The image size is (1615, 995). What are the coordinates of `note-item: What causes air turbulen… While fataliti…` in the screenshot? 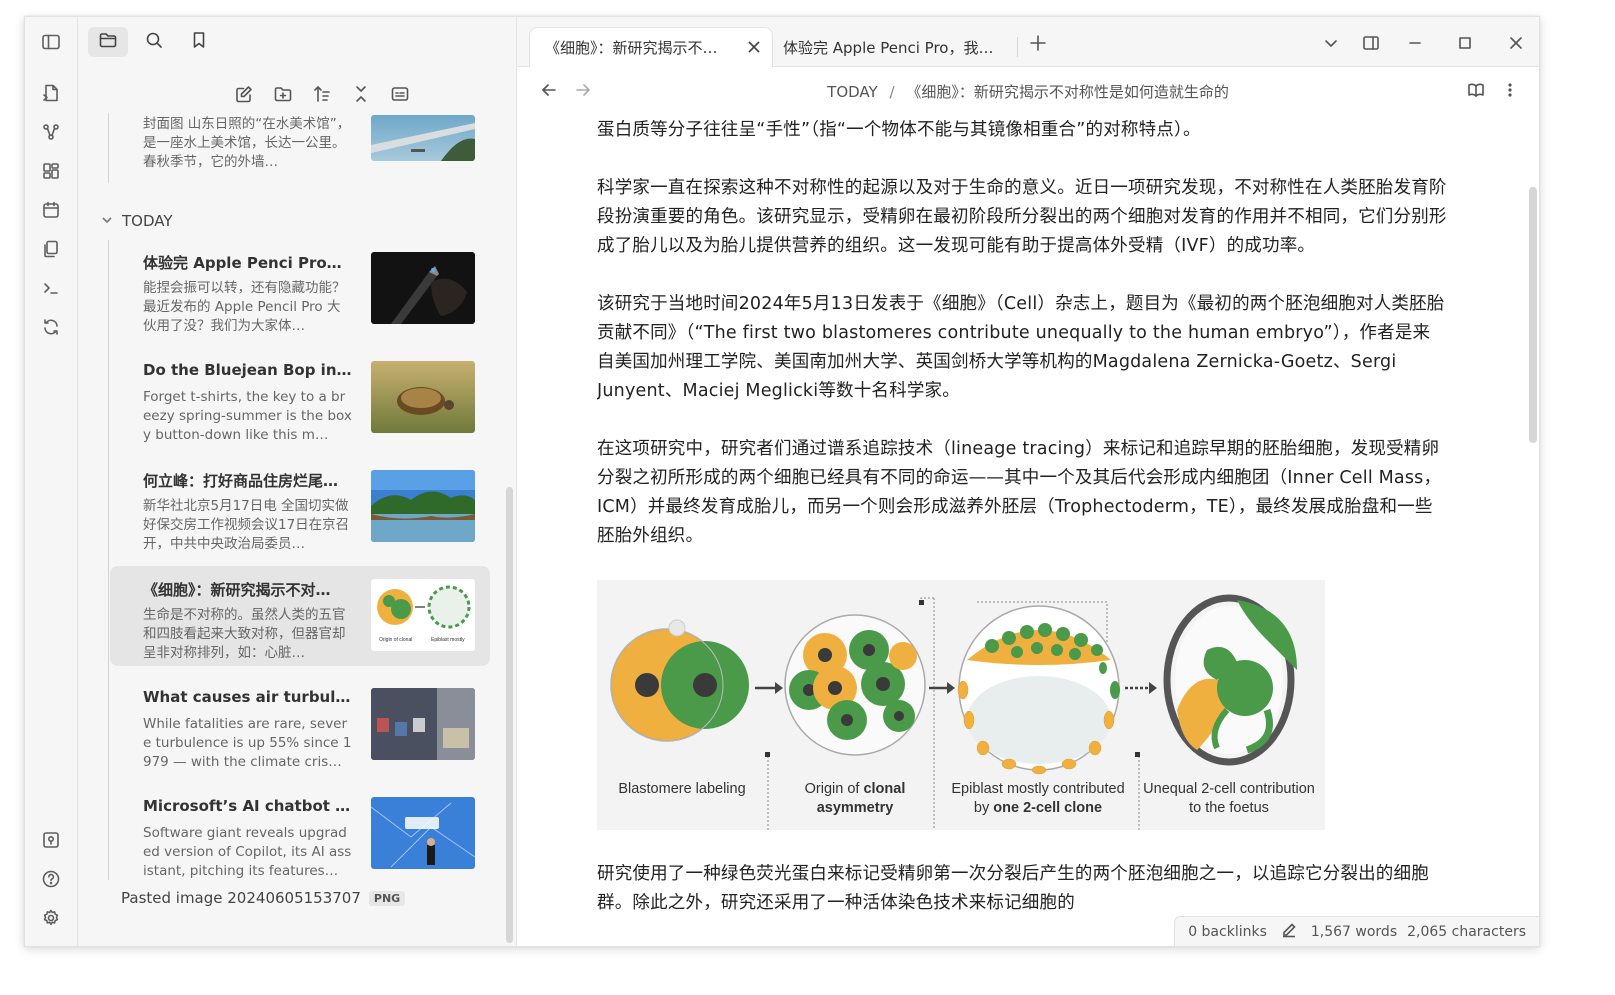 It's located at (300, 725).